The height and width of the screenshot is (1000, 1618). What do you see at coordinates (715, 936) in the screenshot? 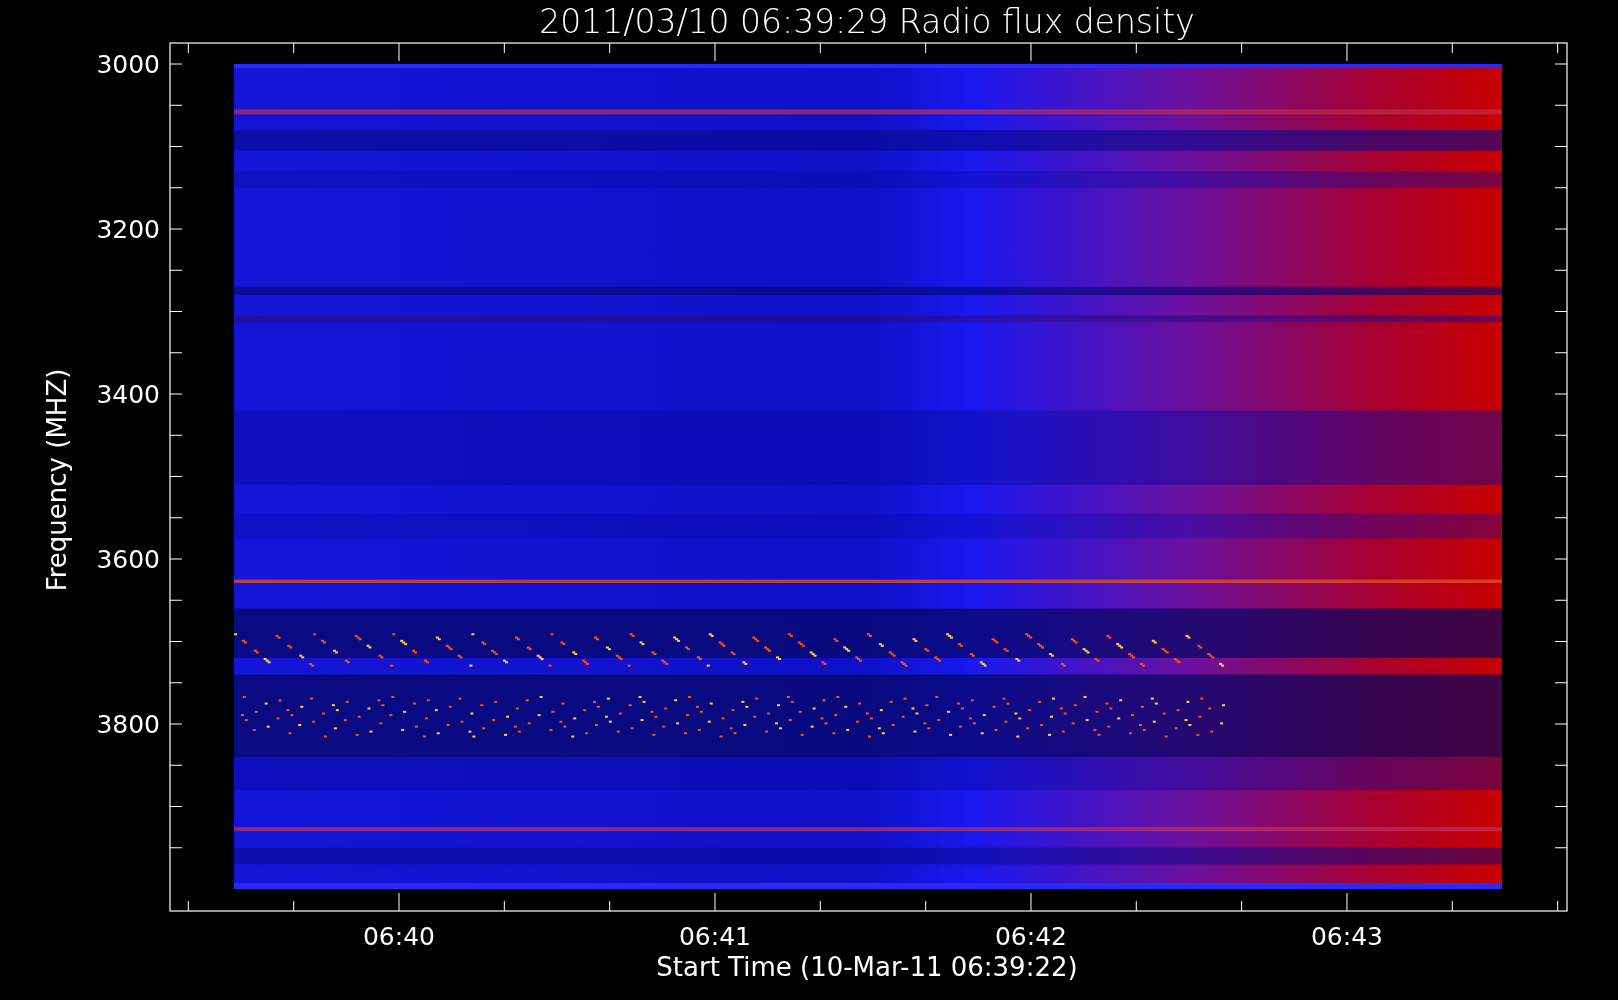
I see `x-tick-label: 06:41` at bounding box center [715, 936].